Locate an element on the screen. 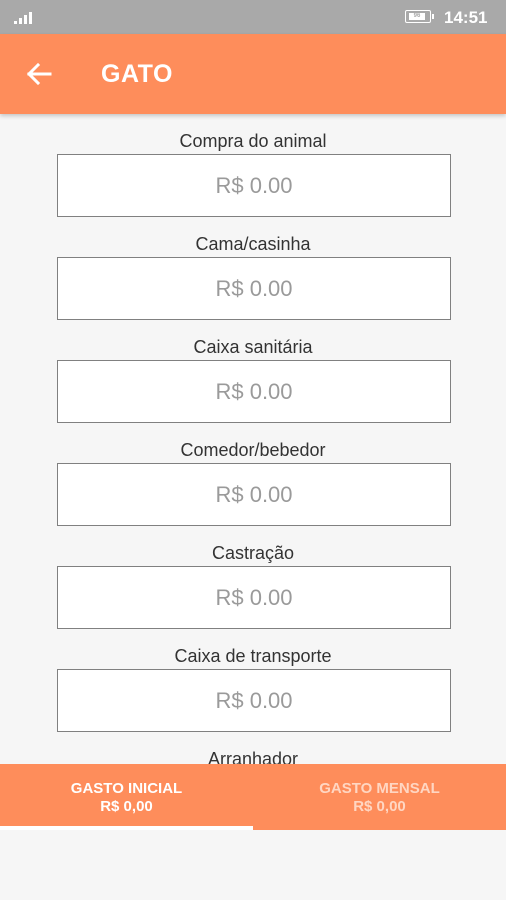  field-label-castracao: Castração is located at coordinates (253, 553).